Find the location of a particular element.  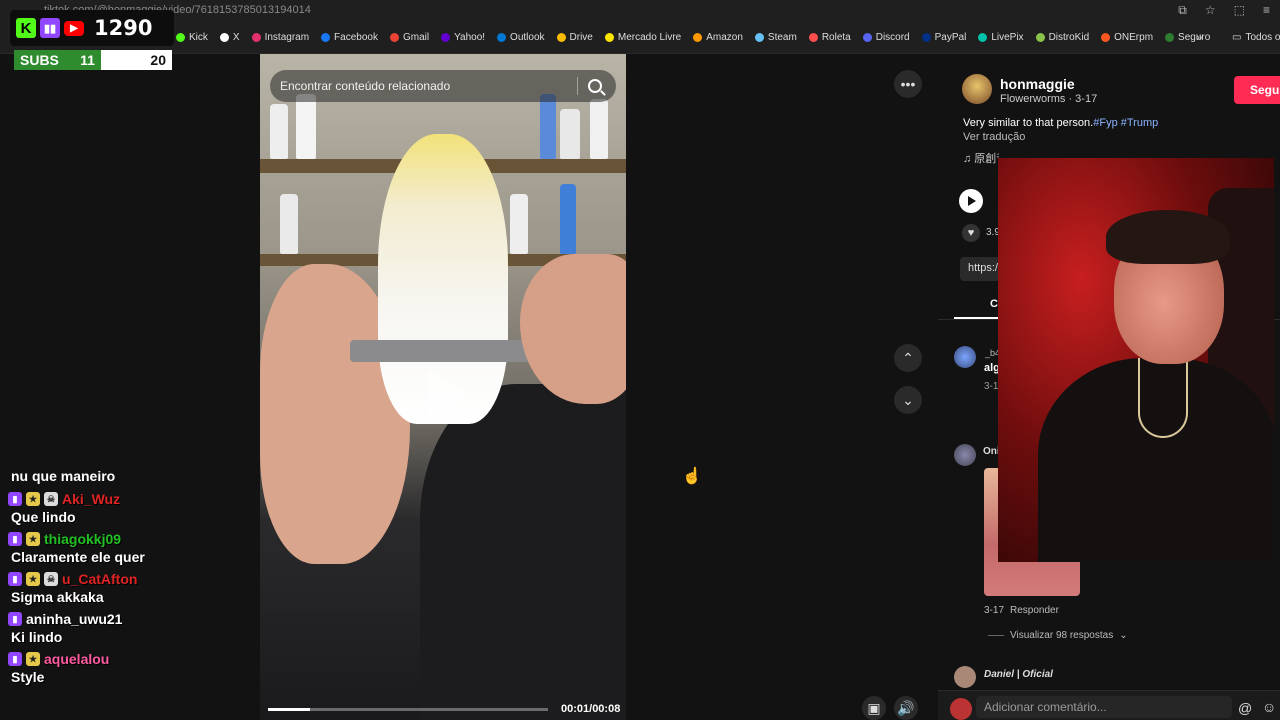

cast-icon: ⧉ is located at coordinates (1182, 10).